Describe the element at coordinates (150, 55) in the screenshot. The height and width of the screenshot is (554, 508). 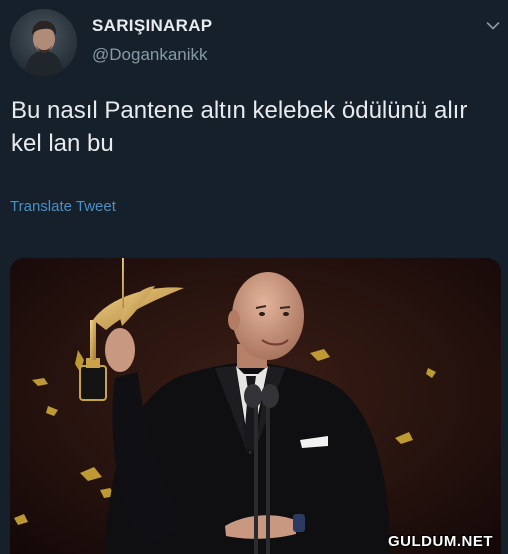
I see `user-handle: @Dogankanikk` at that location.